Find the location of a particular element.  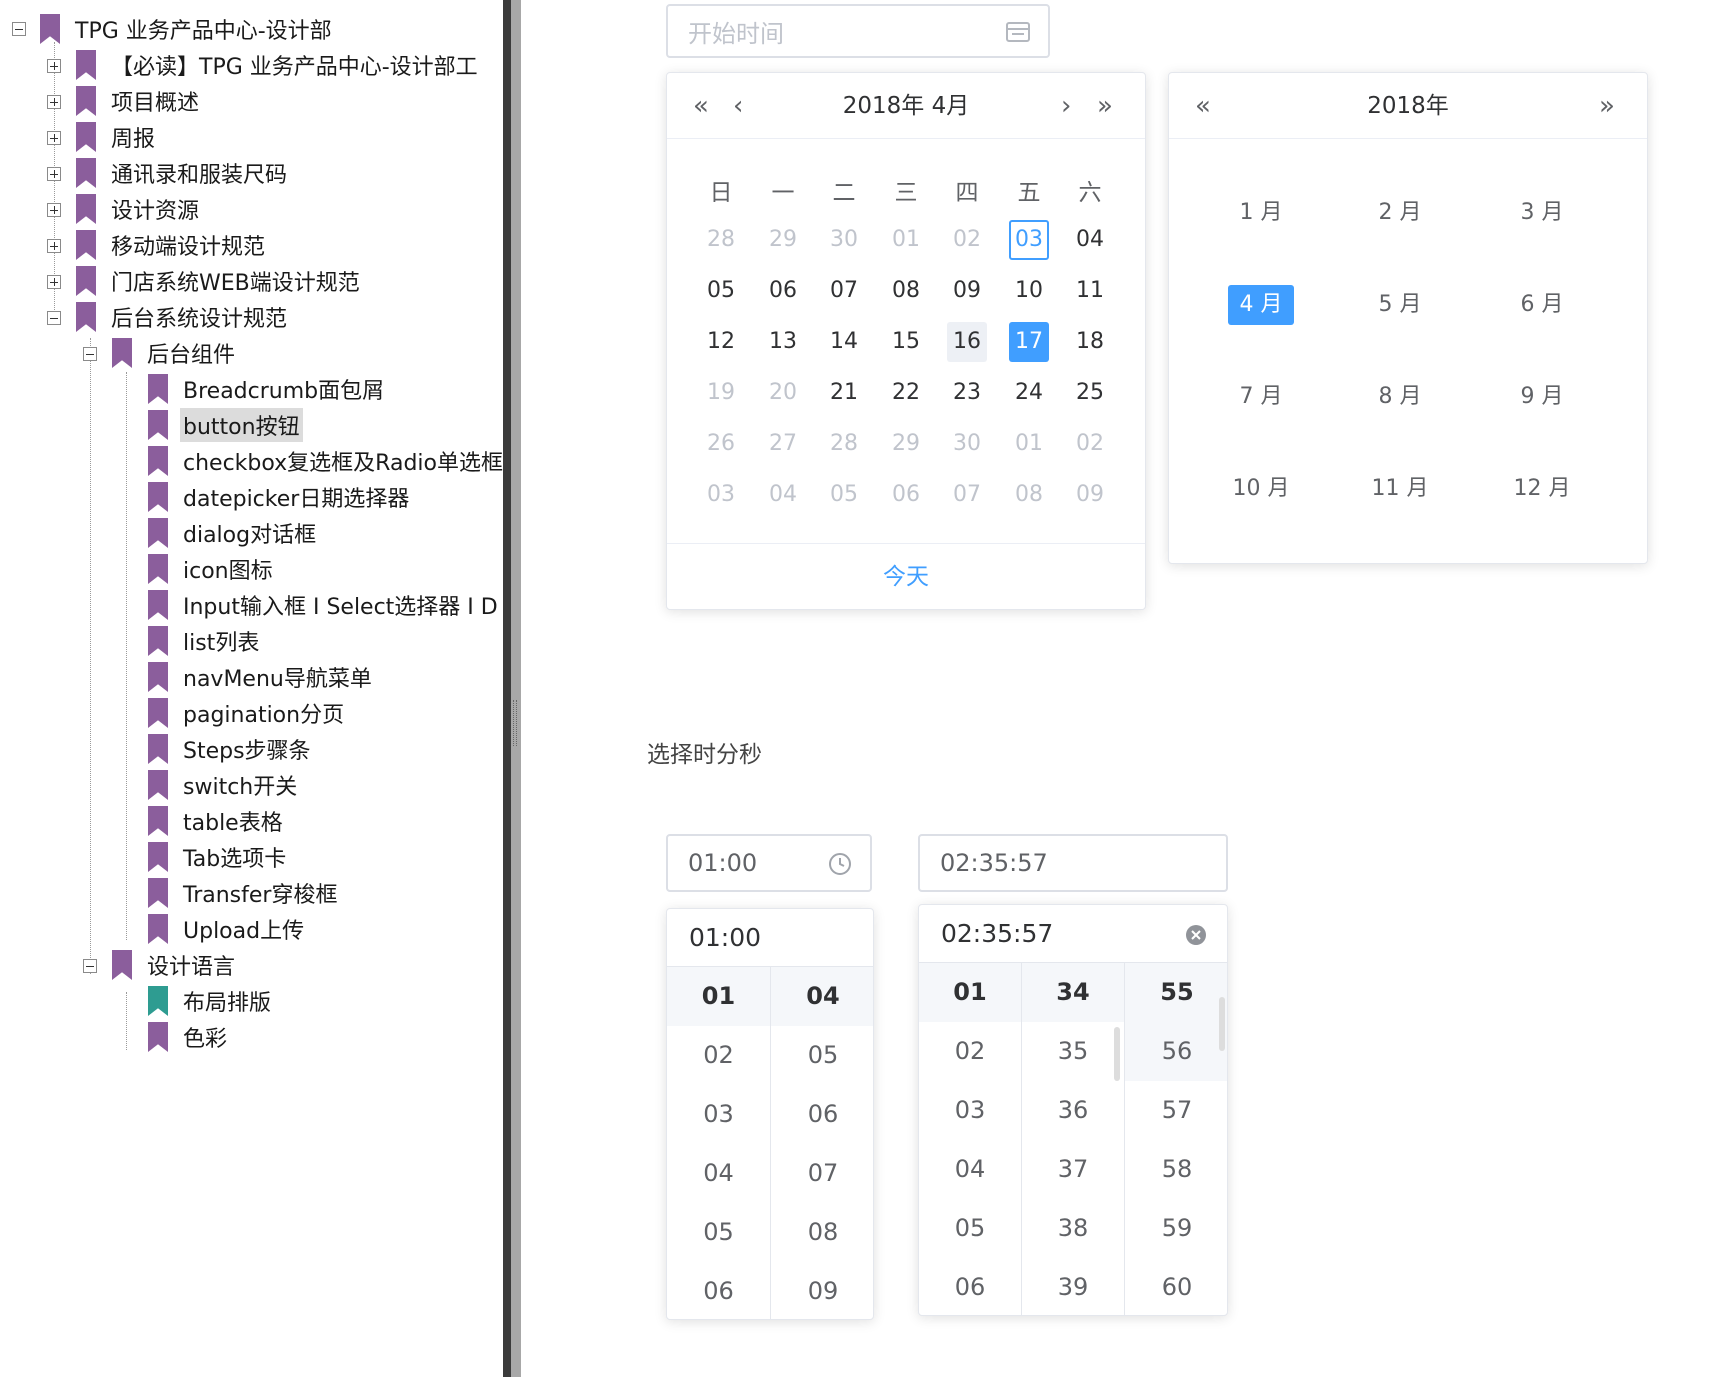

tree-node: 项目概述 is located at coordinates (139, 101).